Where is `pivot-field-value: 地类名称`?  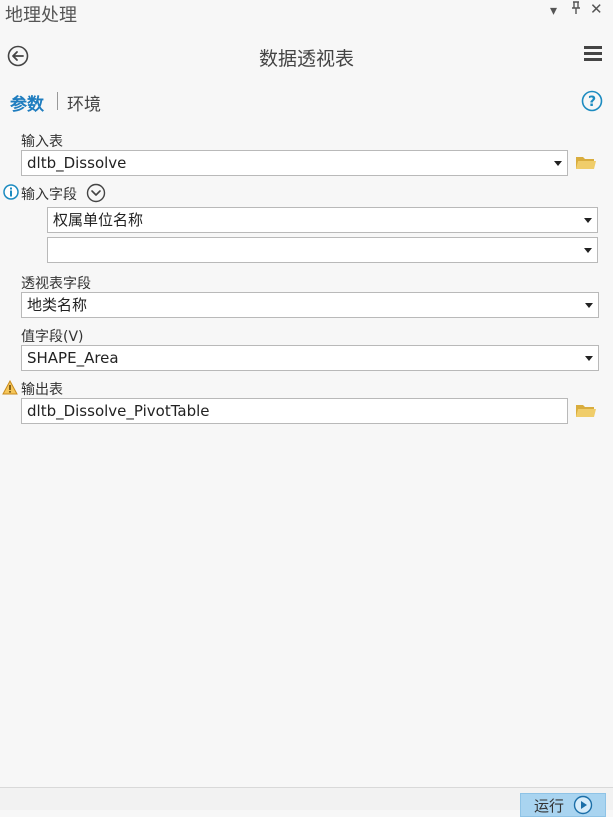 pivot-field-value: 地类名称 is located at coordinates (57, 305).